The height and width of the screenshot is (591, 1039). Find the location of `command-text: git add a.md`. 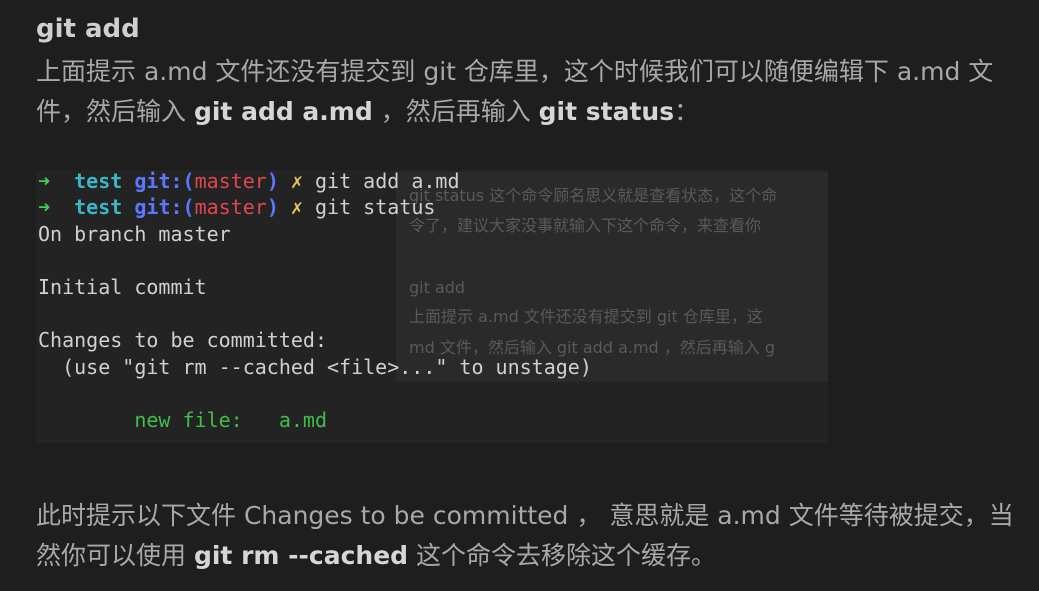

command-text: git add a.md is located at coordinates (387, 181).